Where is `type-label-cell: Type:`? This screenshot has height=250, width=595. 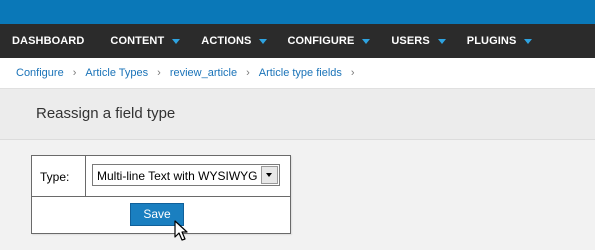
type-label-cell: Type: is located at coordinates (59, 176).